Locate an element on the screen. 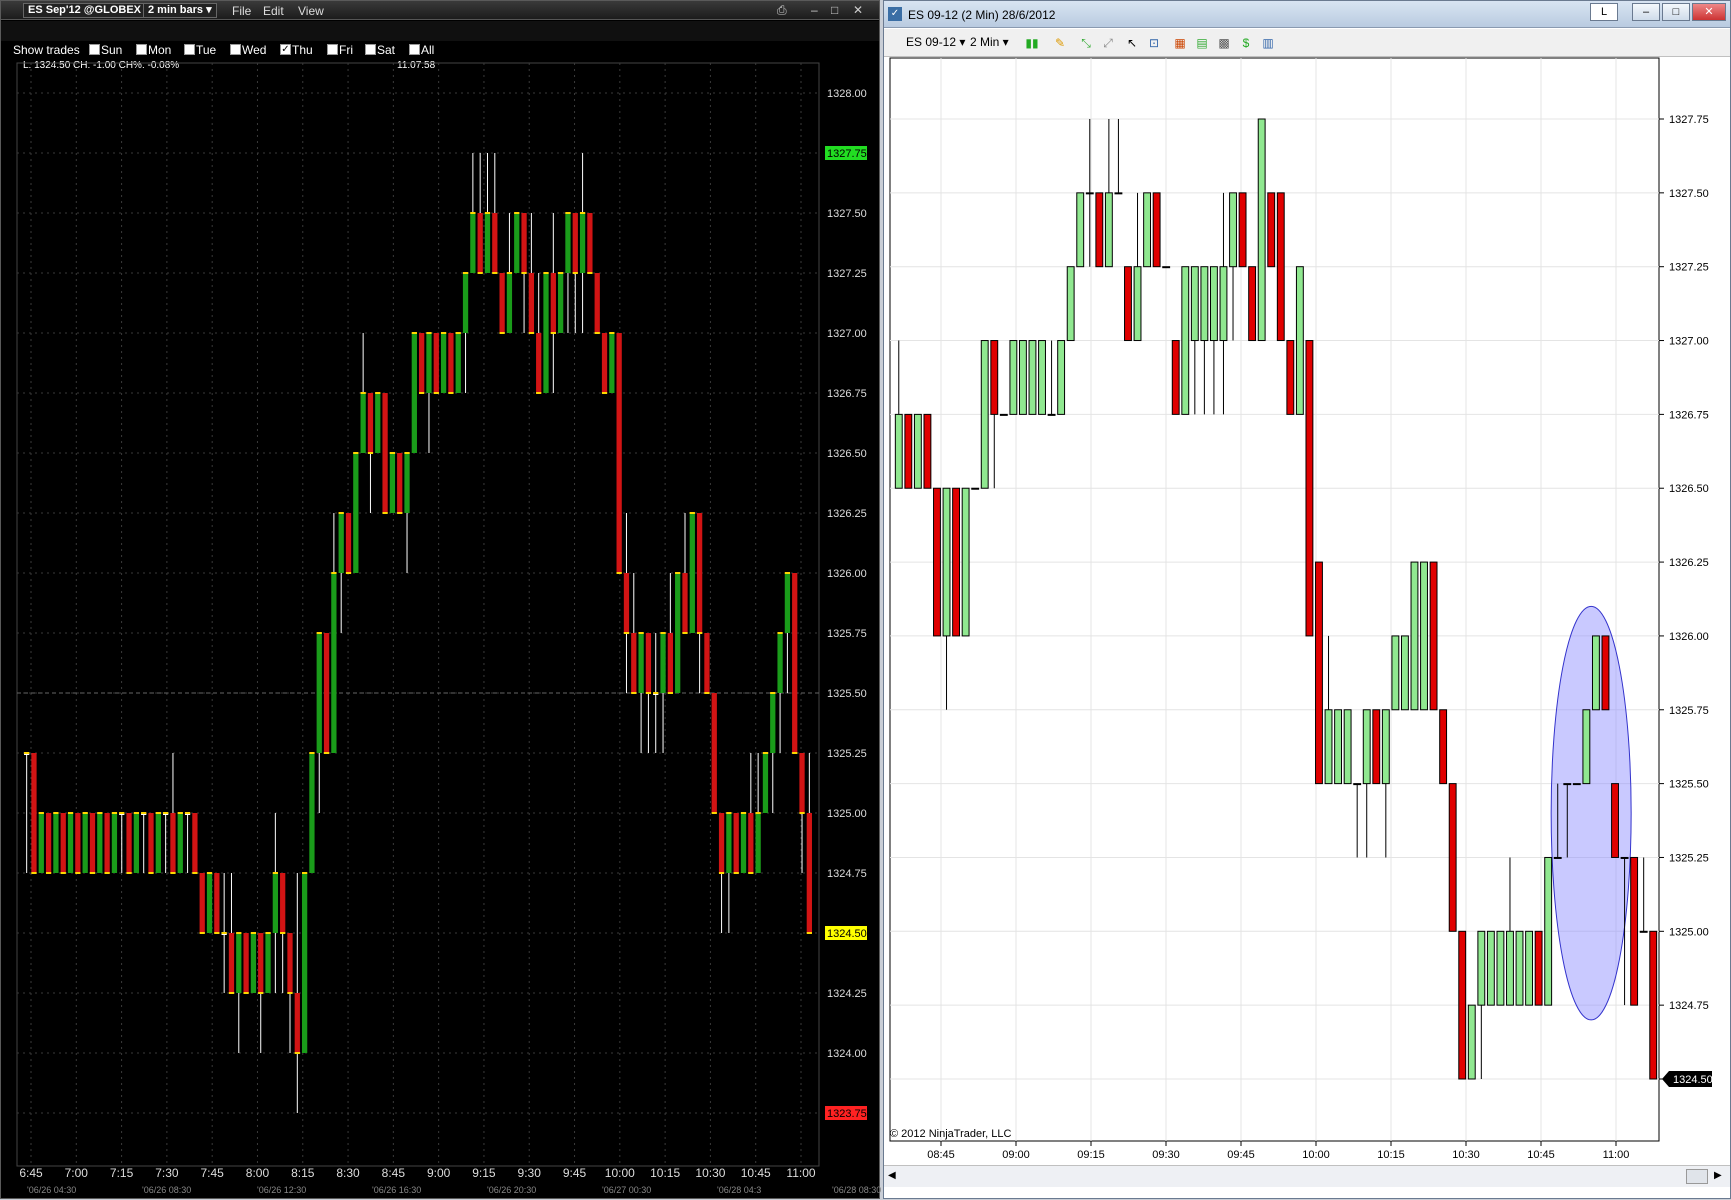  horizontal-scrollbar: ◀ ▶ is located at coordinates (1307, 1176).